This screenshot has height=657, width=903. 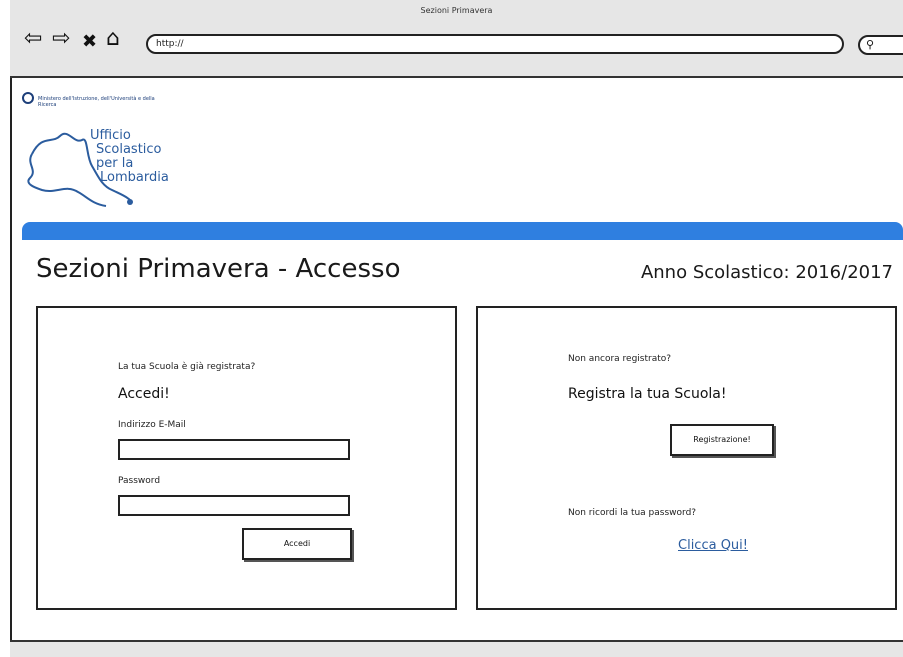 I want to click on password-field, so click(x=234, y=505).